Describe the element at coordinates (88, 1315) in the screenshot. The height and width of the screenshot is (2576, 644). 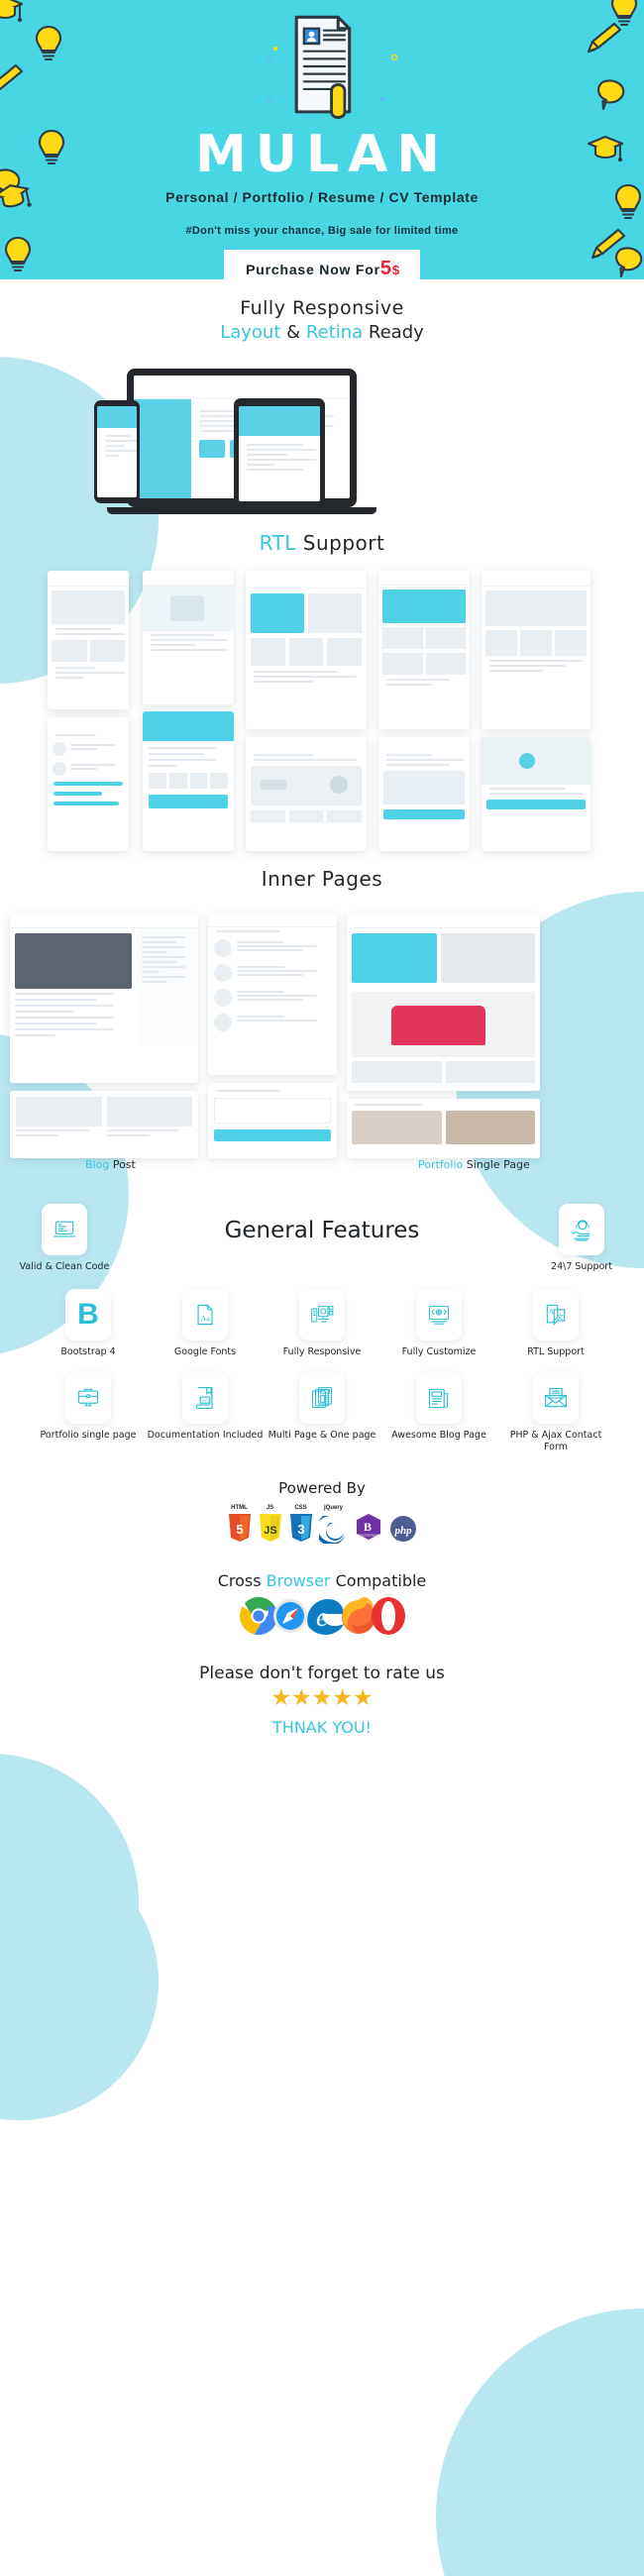
I see `bootstrap-b-icon: B` at that location.